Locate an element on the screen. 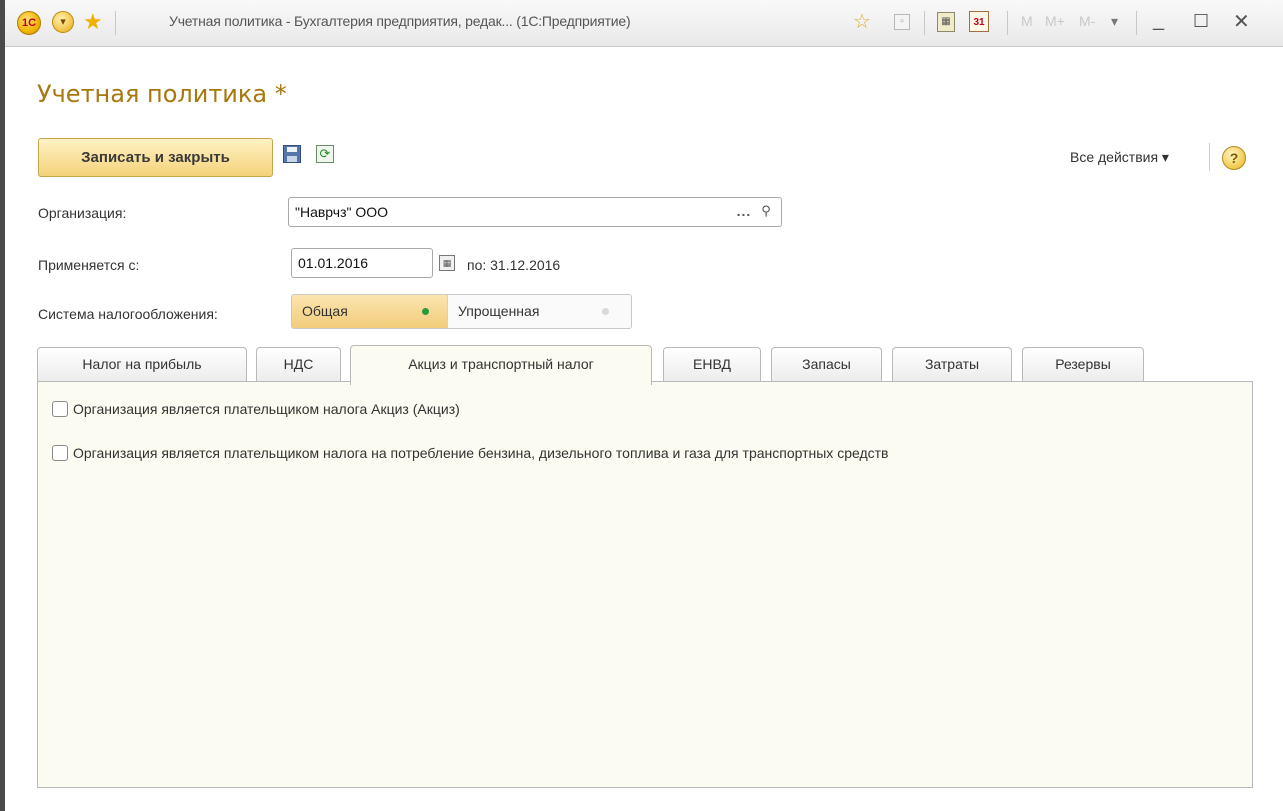 The width and height of the screenshot is (1283, 811). tax-system-label: Система налогообложения: is located at coordinates (128, 314).